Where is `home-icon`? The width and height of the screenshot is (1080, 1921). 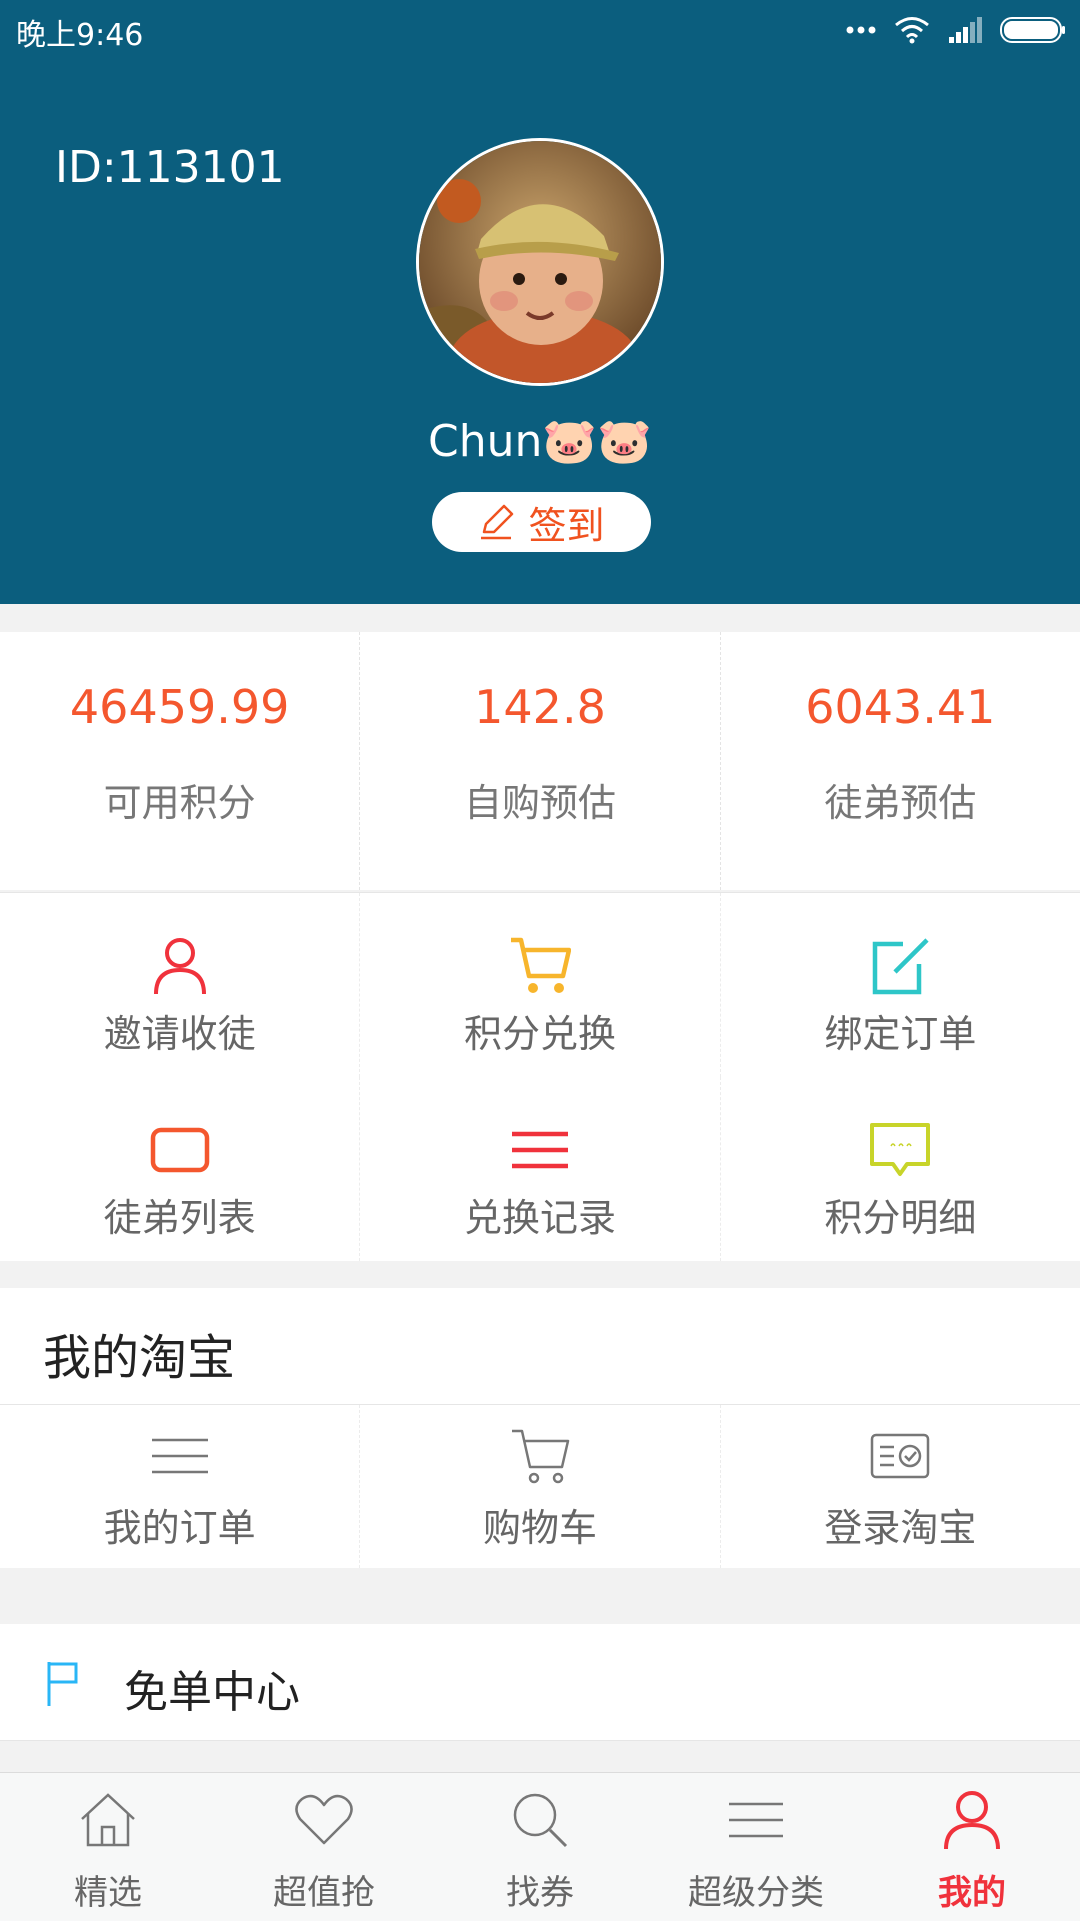
home-icon is located at coordinates (108, 1820).